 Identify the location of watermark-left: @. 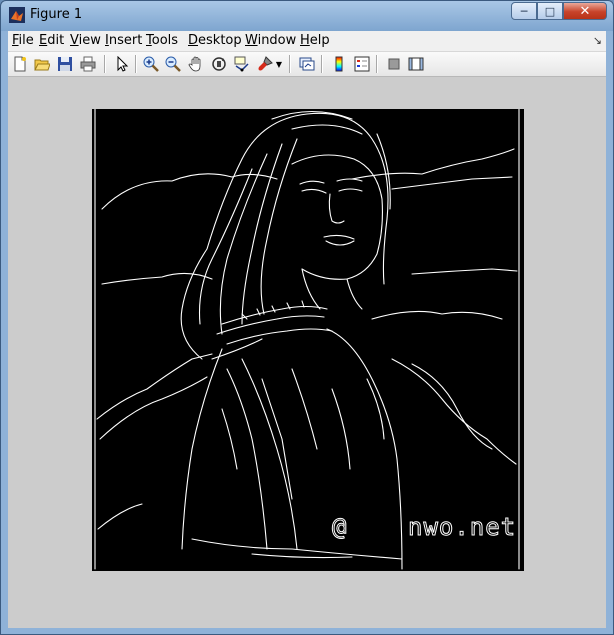
(339, 527).